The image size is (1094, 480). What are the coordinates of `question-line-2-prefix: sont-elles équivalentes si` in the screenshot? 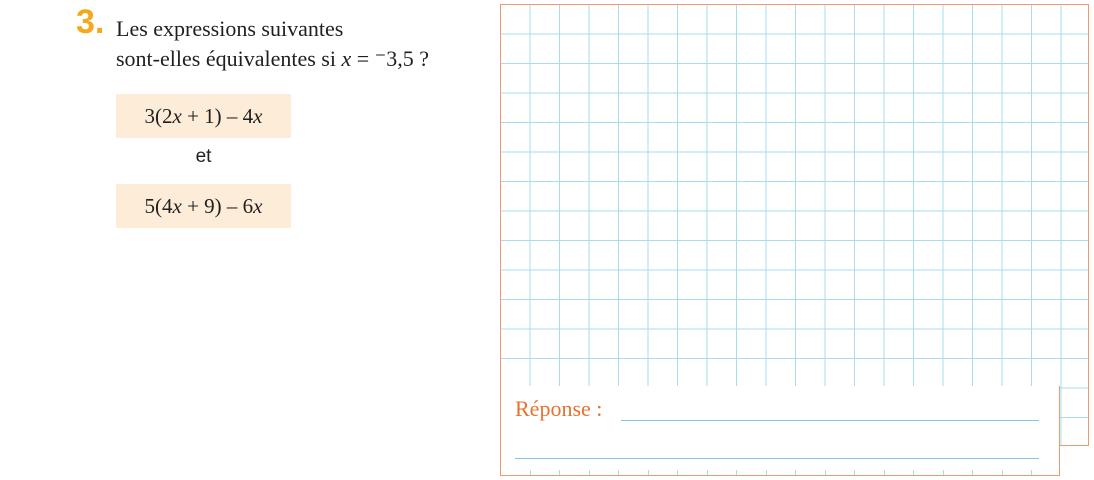 It's located at (229, 58).